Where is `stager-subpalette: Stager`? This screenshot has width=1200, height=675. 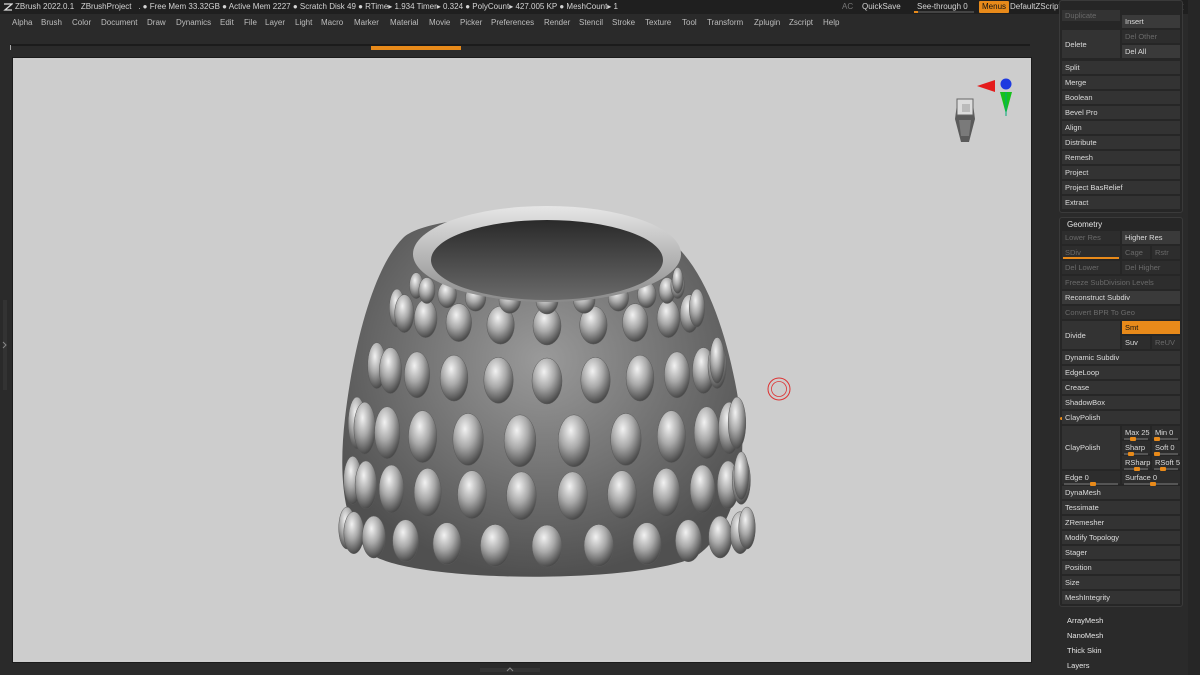
stager-subpalette: Stager is located at coordinates (1121, 553).